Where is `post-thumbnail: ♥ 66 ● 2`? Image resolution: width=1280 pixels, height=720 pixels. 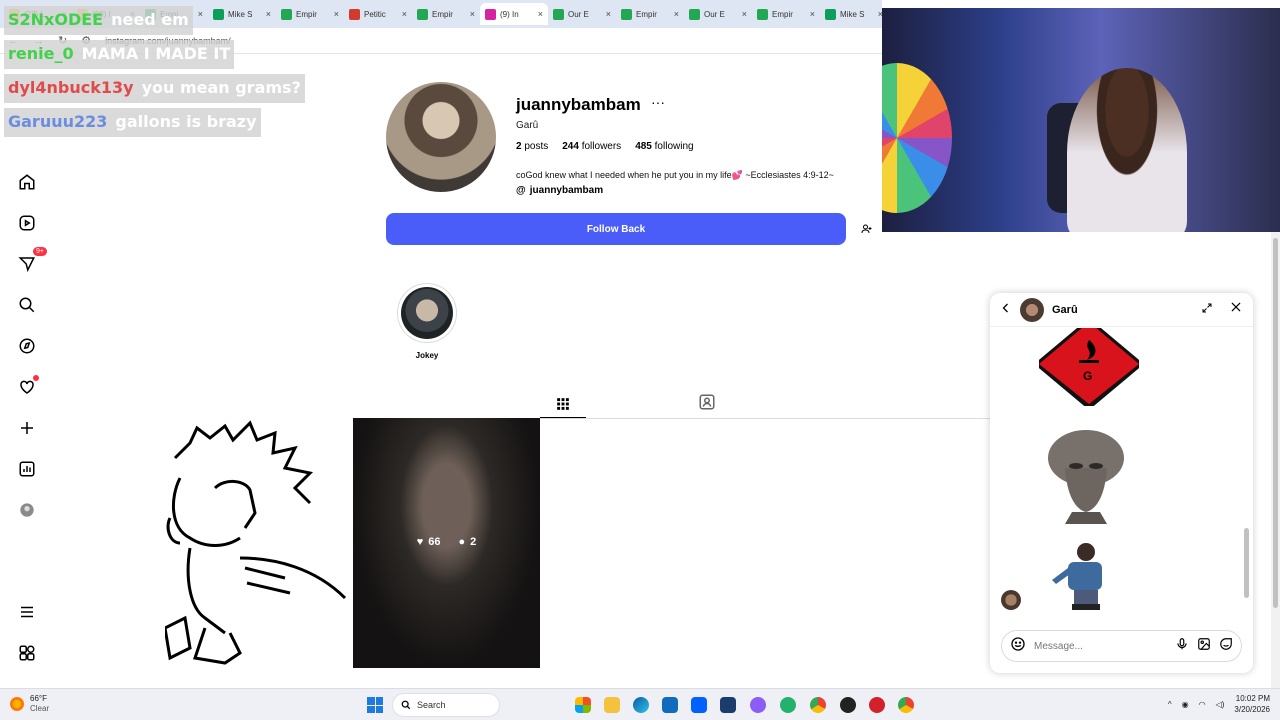
post-thumbnail: ♥ 66 ● 2 is located at coordinates (446, 543).